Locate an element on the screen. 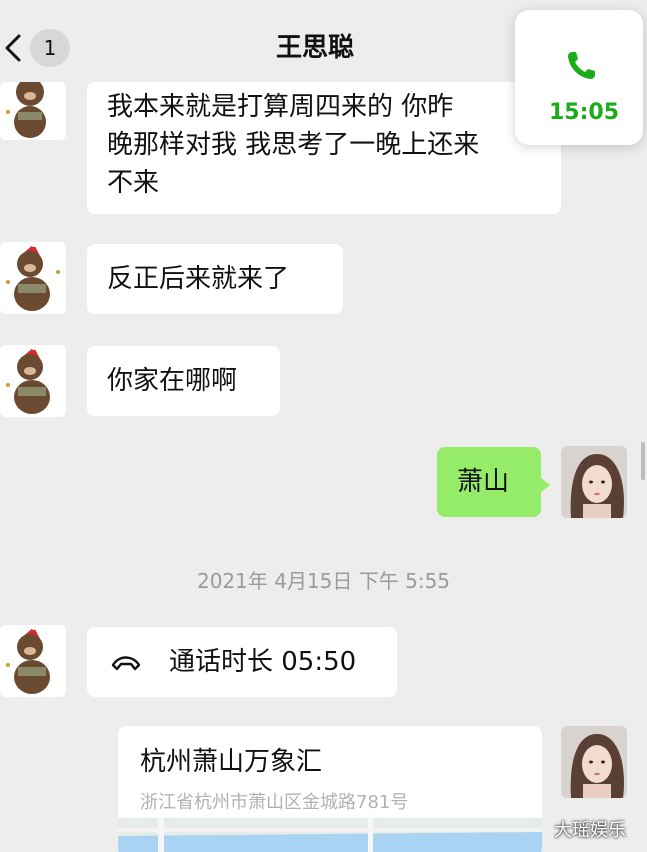 This screenshot has height=852, width=647. message-bubble-incoming: 我本来就是打算周四来的 你昨 晚那样对我 我思考了一晚上还来 不来 is located at coordinates (324, 148).